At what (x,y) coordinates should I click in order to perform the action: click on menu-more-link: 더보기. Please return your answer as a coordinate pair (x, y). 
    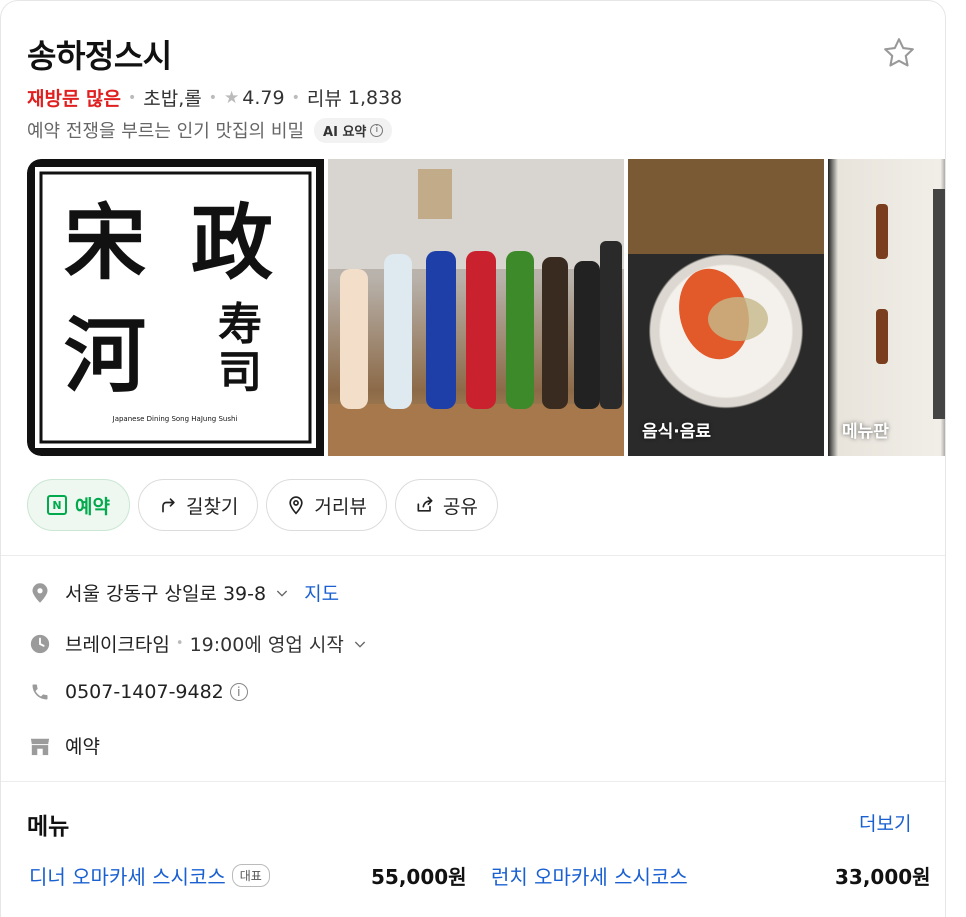
    Looking at the image, I should click on (885, 822).